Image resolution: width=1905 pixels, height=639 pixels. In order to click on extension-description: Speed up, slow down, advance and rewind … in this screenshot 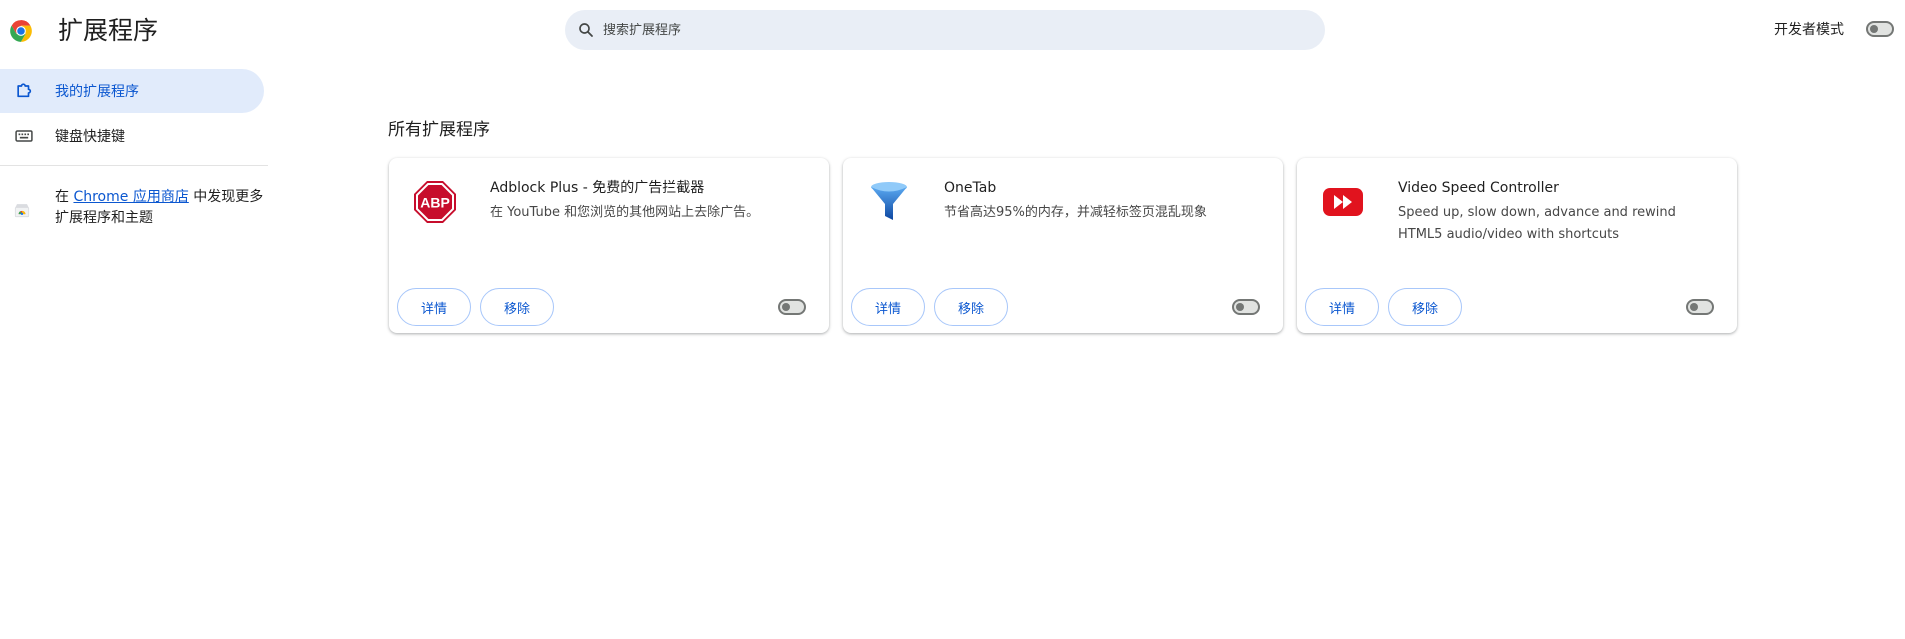, I will do `click(1537, 223)`.